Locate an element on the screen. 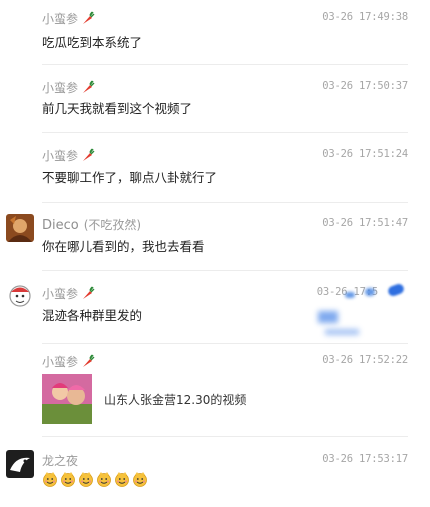 This screenshot has width=430, height=507. message-text: 你在哪儿看到的，我也去看看 is located at coordinates (123, 246).